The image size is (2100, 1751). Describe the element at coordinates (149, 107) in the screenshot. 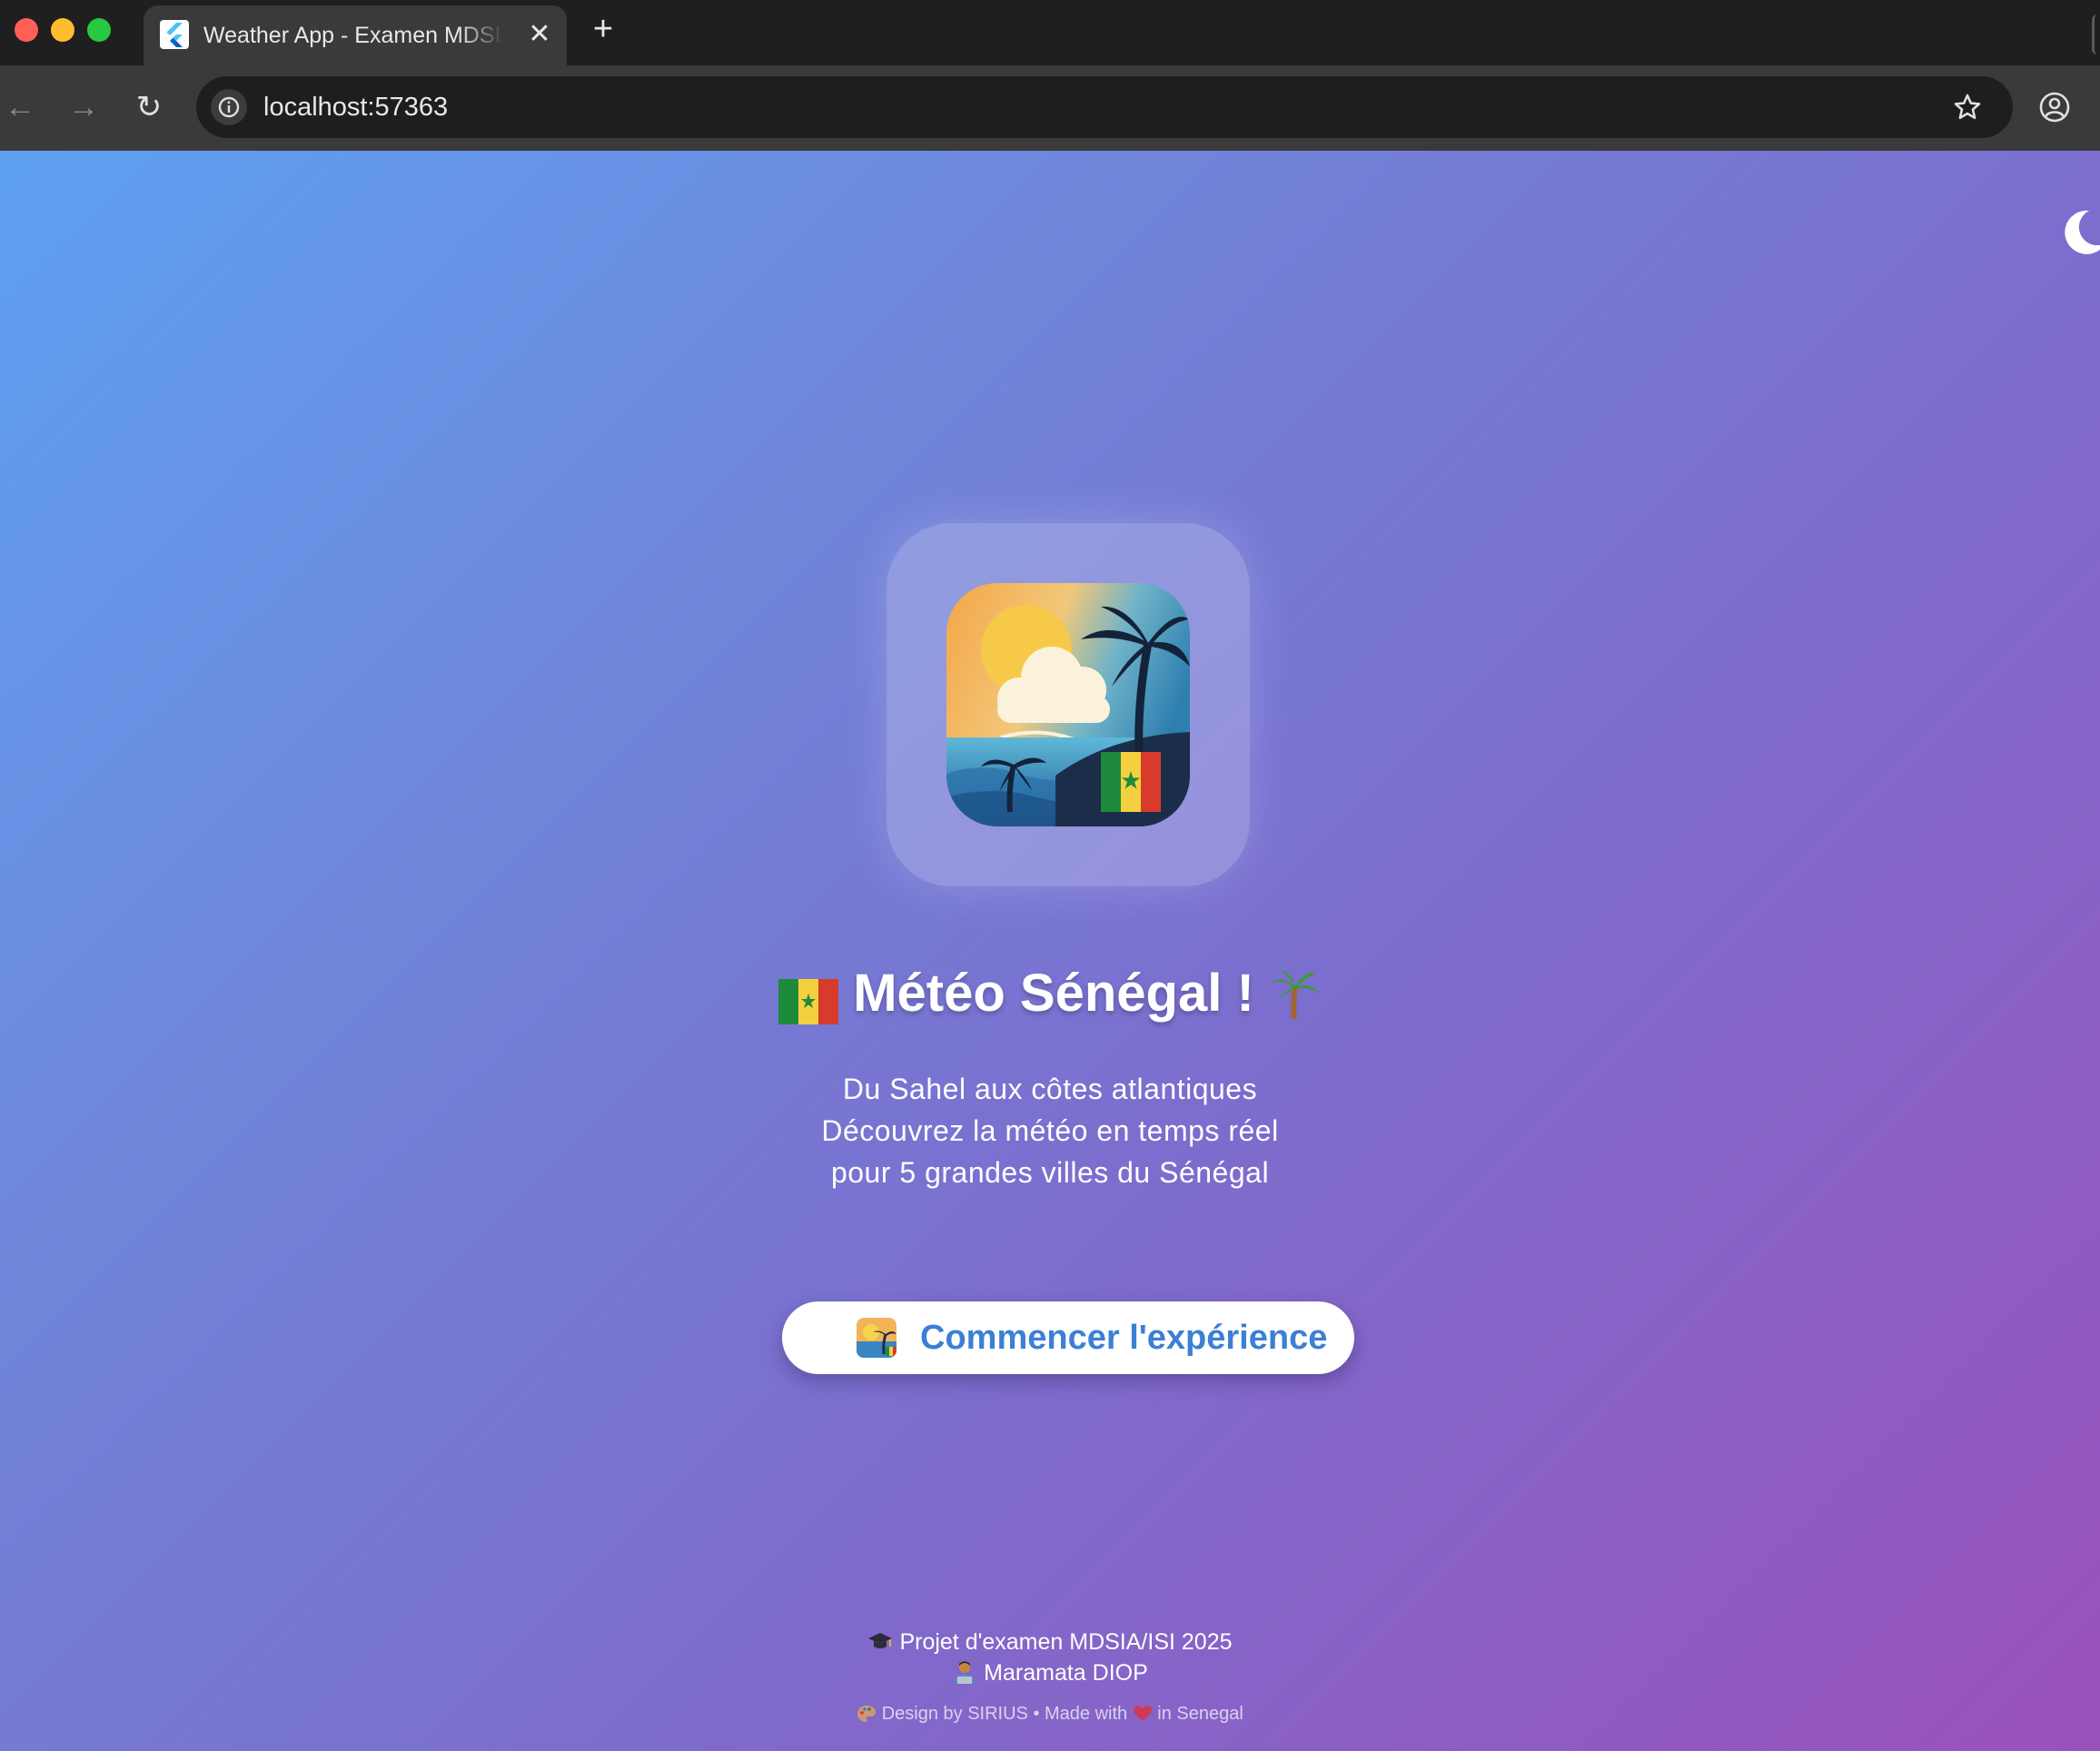

I see `reload-button: ↻` at that location.